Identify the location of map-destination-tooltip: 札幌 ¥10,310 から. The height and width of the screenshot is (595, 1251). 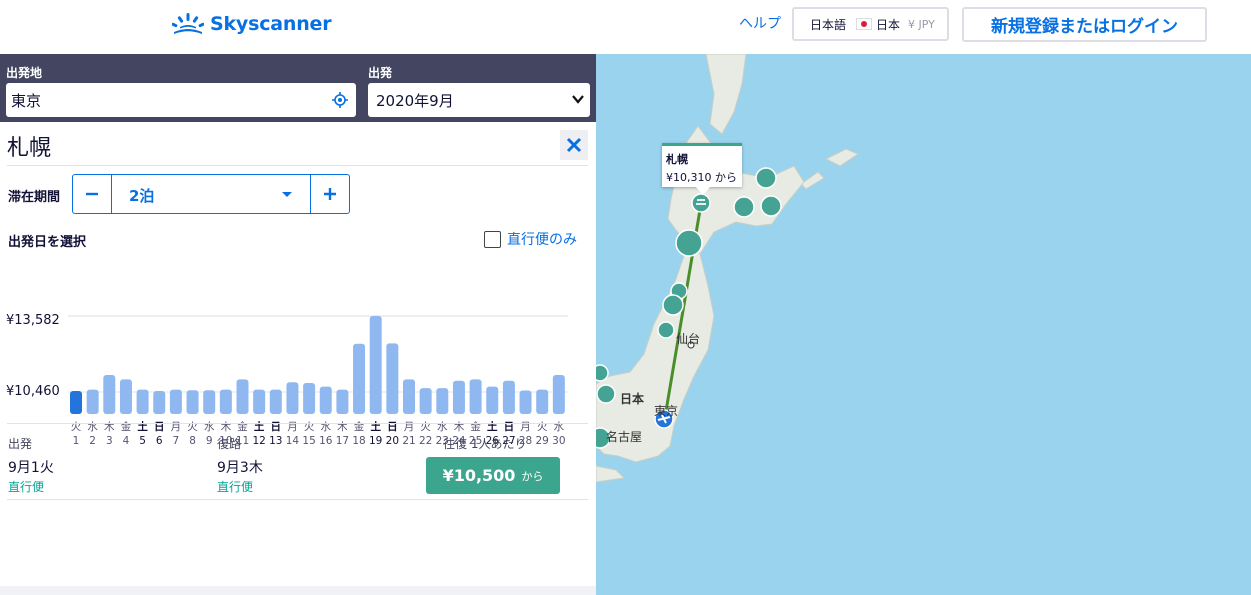
(702, 169).